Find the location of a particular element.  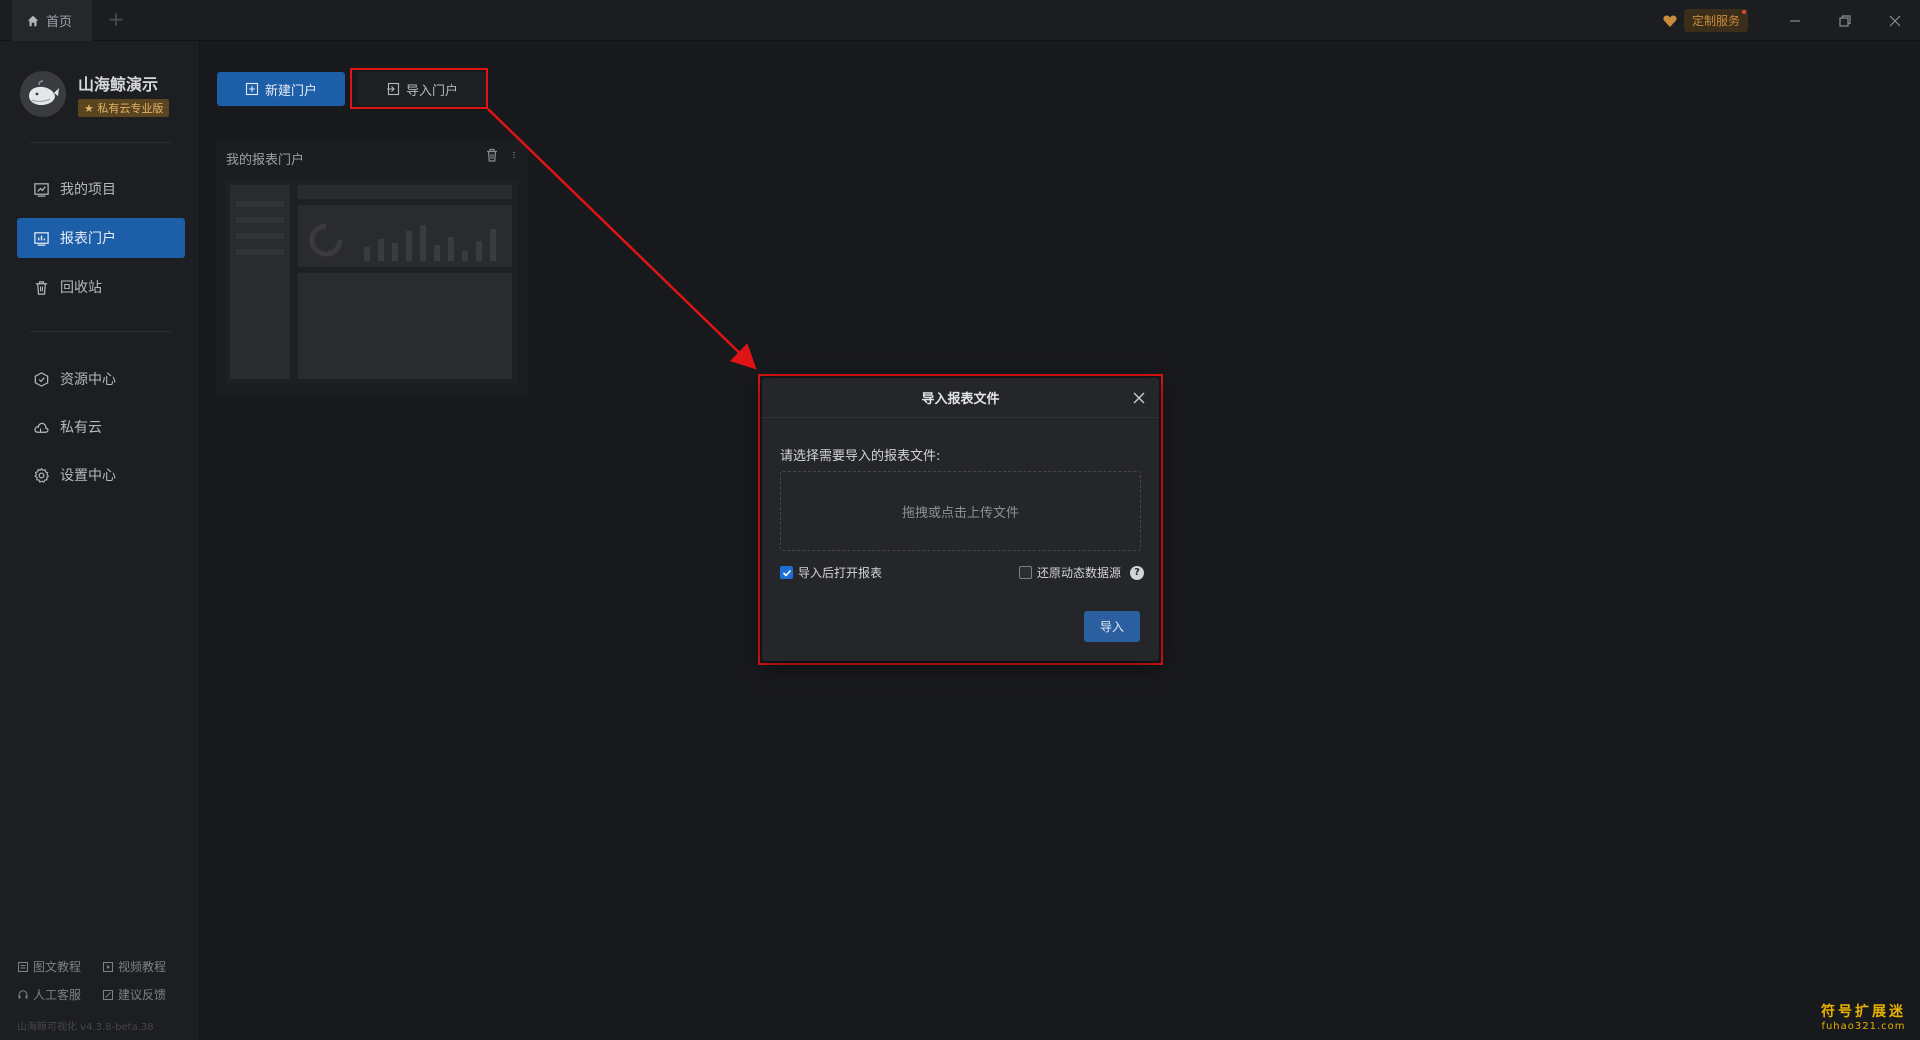

open-after-import-checkbox is located at coordinates (786, 572).